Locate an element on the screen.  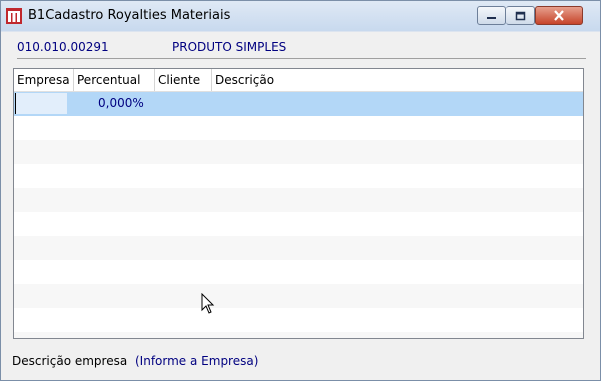
column-header-percentual: Percentual is located at coordinates (114, 80).